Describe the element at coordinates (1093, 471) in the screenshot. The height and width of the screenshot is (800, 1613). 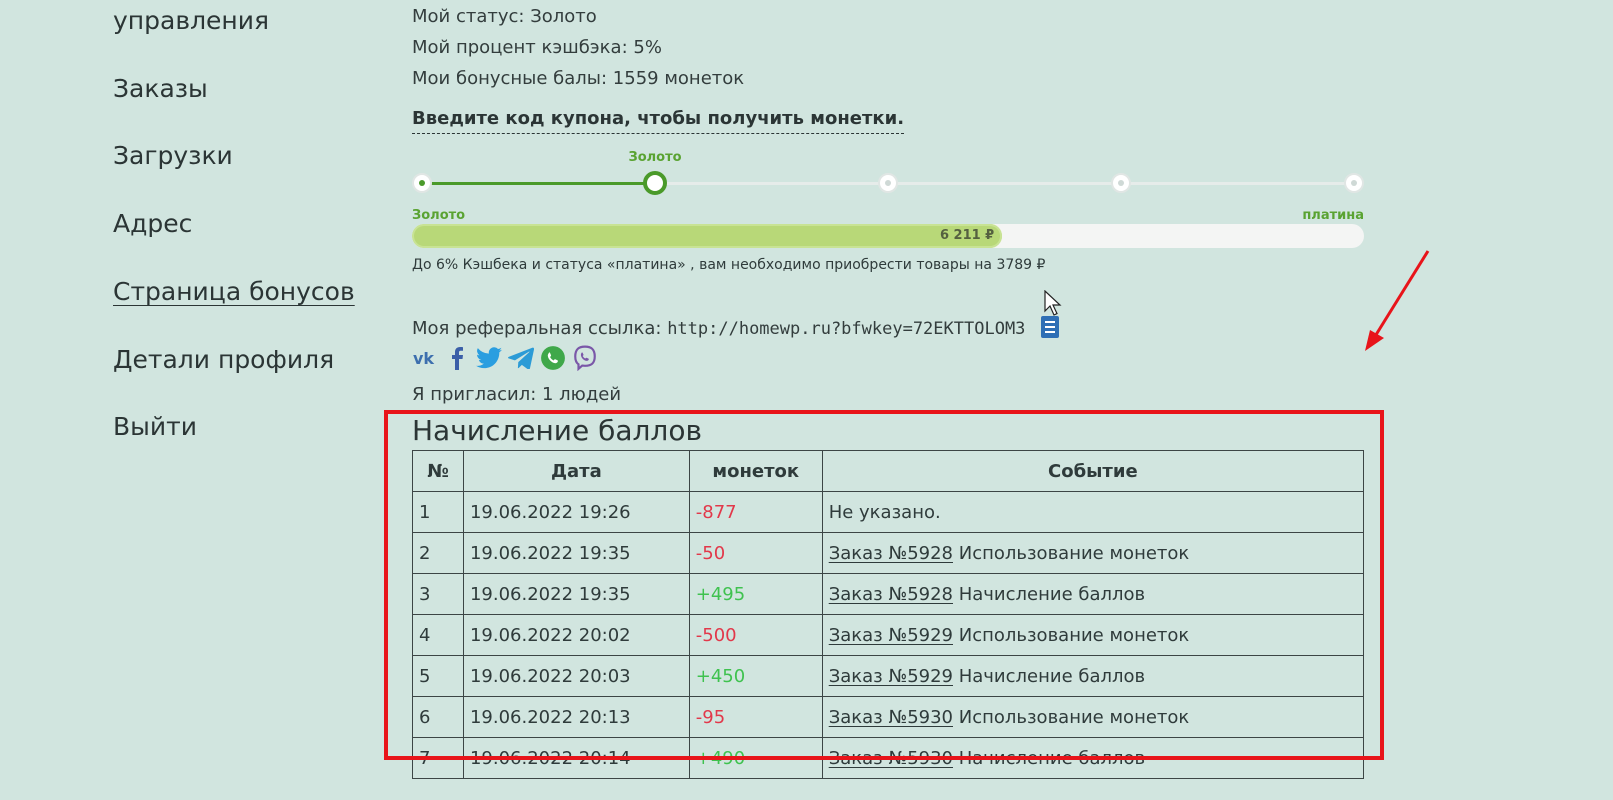
I see `column-header-event: Событие` at that location.